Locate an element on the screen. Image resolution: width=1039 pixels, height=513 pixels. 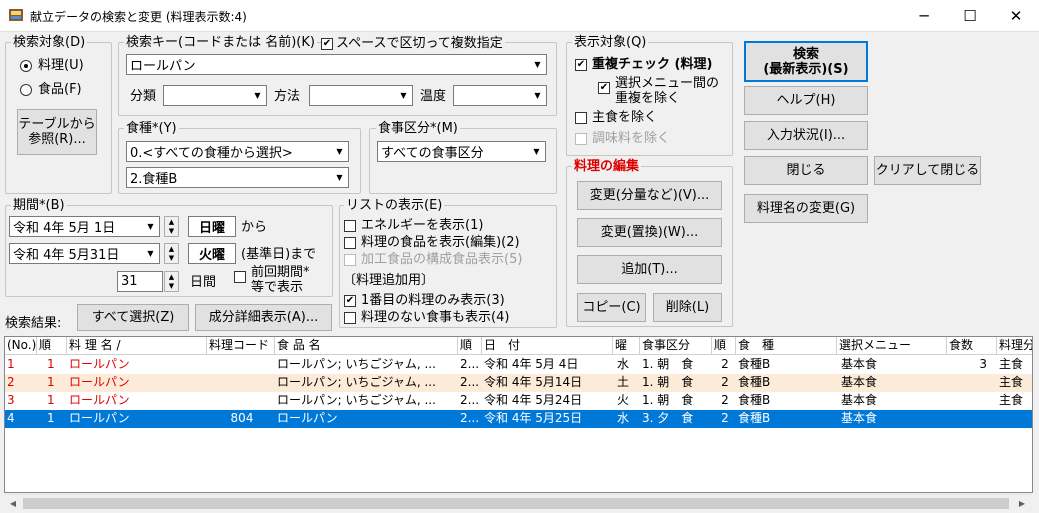
first-only-option: ✔ 1番目の料理のみ表示(3) is located at coordinates (424, 300).